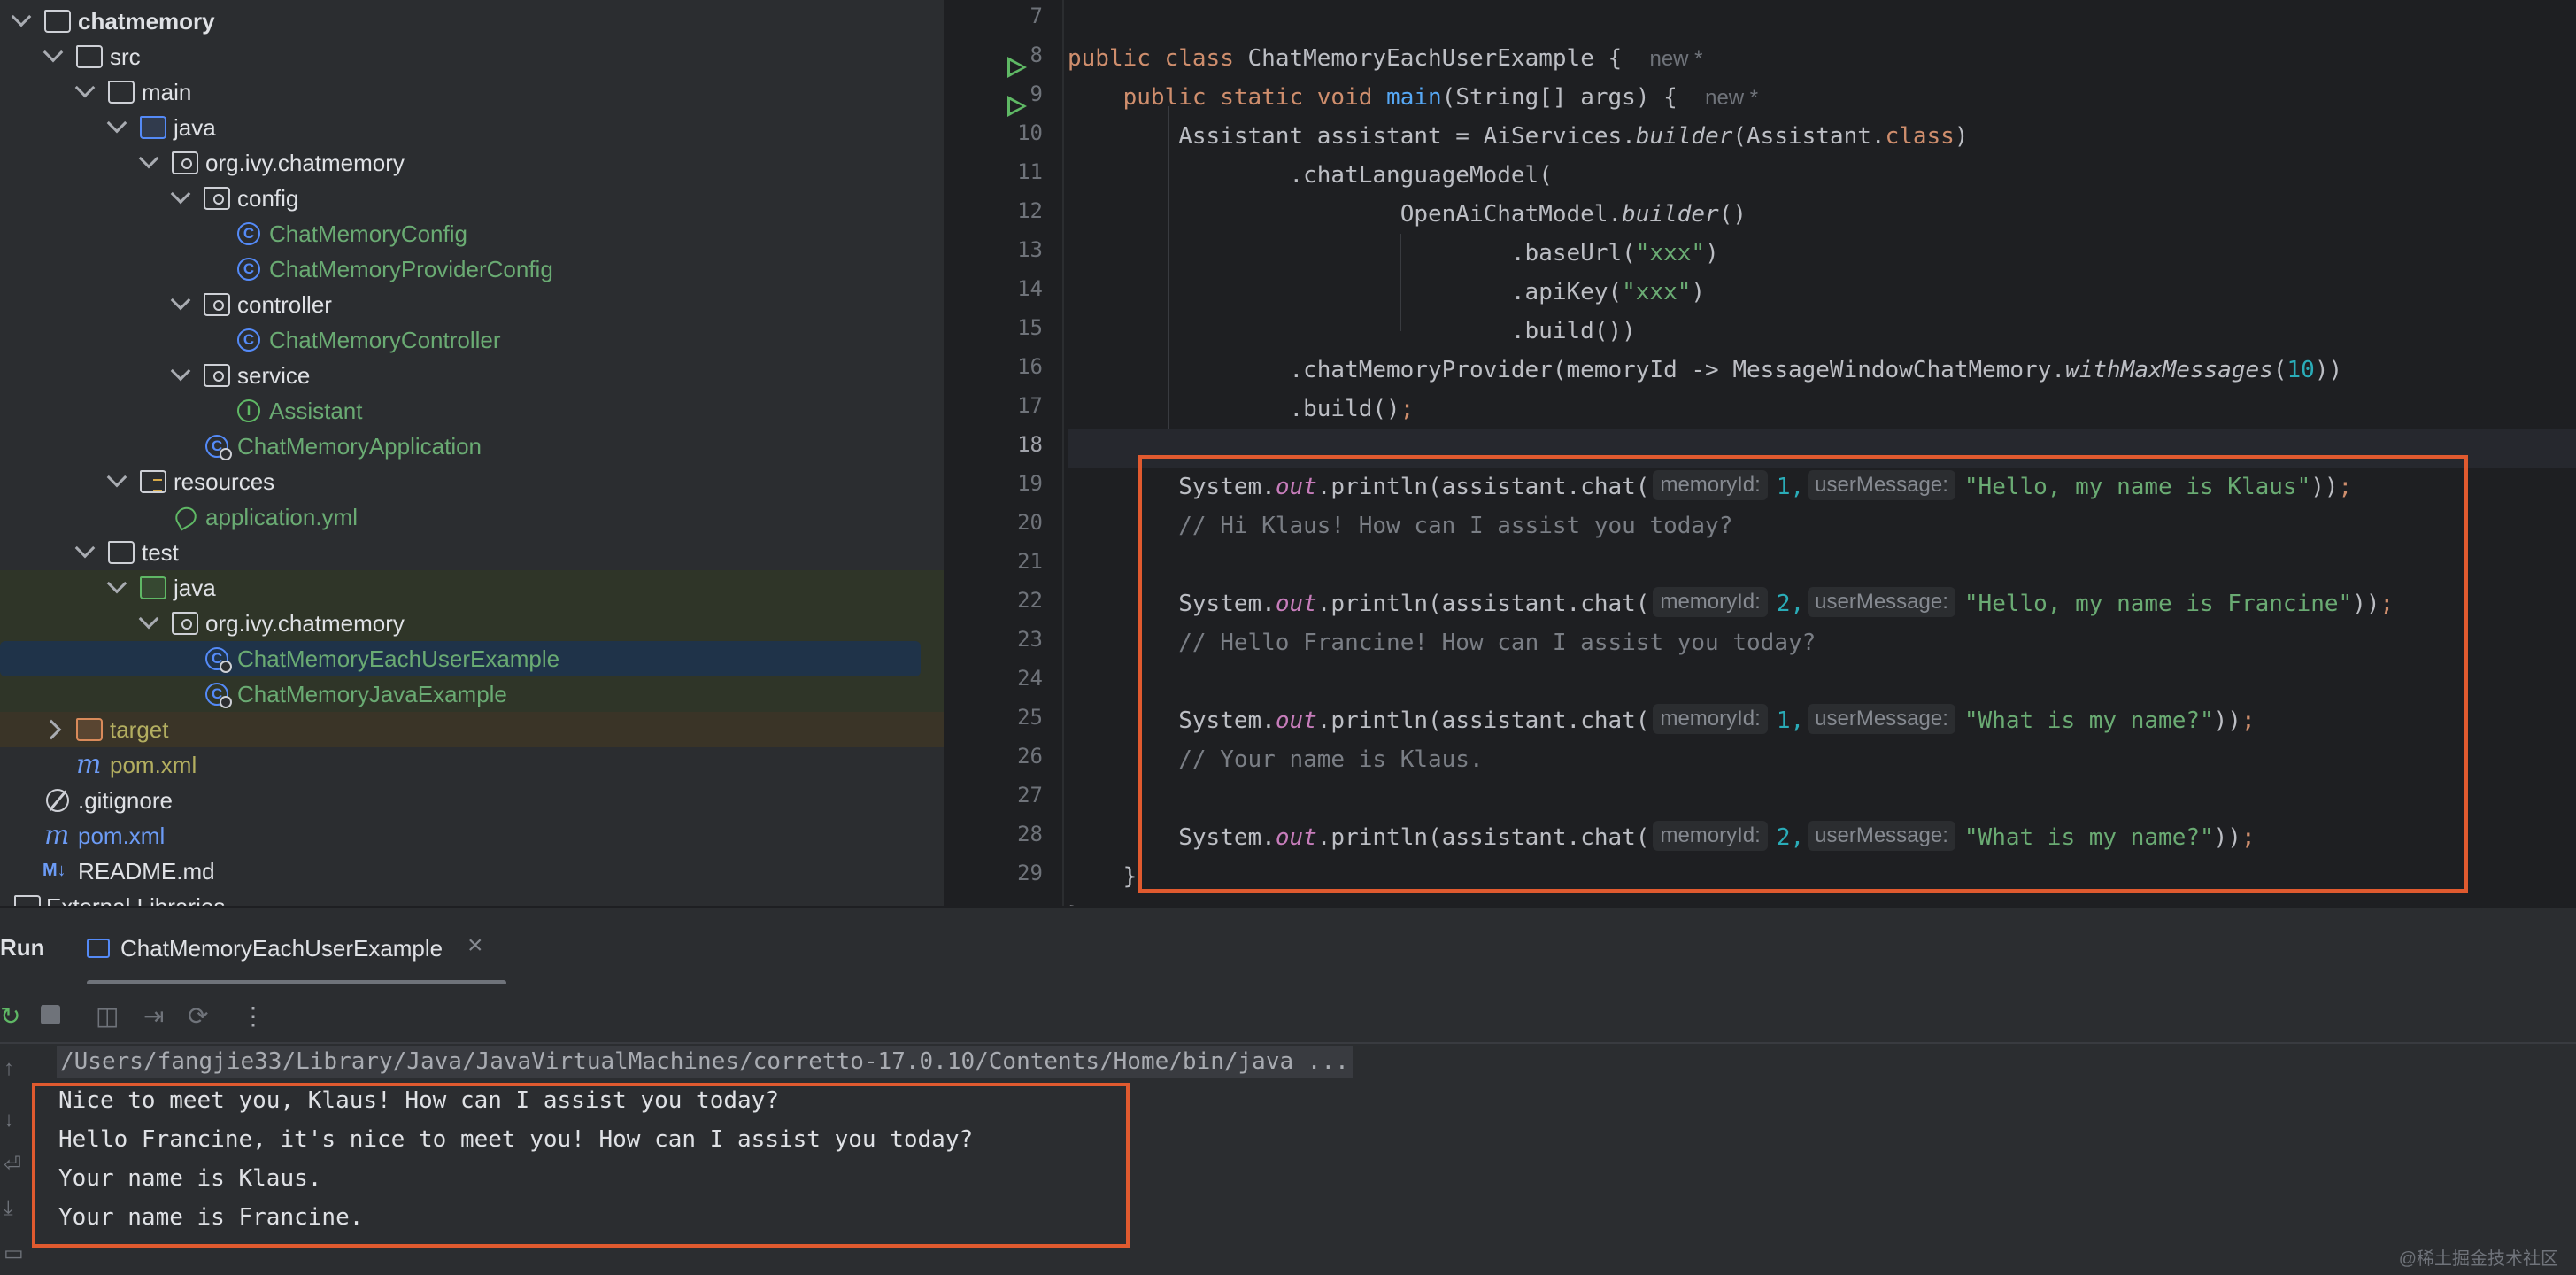 The image size is (2576, 1275). Describe the element at coordinates (472, 56) in the screenshot. I see `tree-item-src: src` at that location.